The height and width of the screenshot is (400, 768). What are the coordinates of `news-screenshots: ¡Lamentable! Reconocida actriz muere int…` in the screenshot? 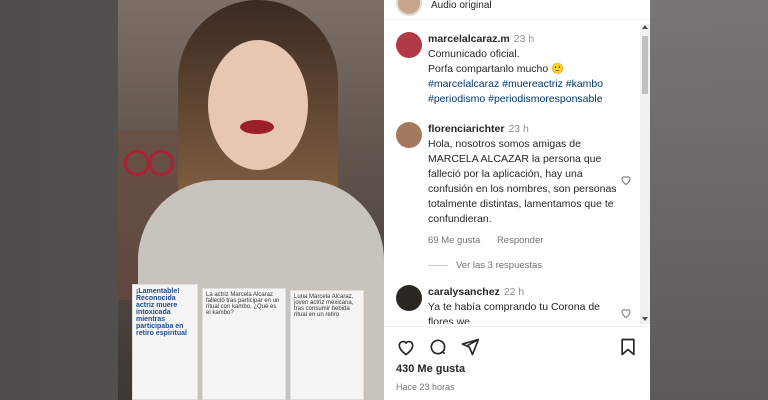 It's located at (252, 342).